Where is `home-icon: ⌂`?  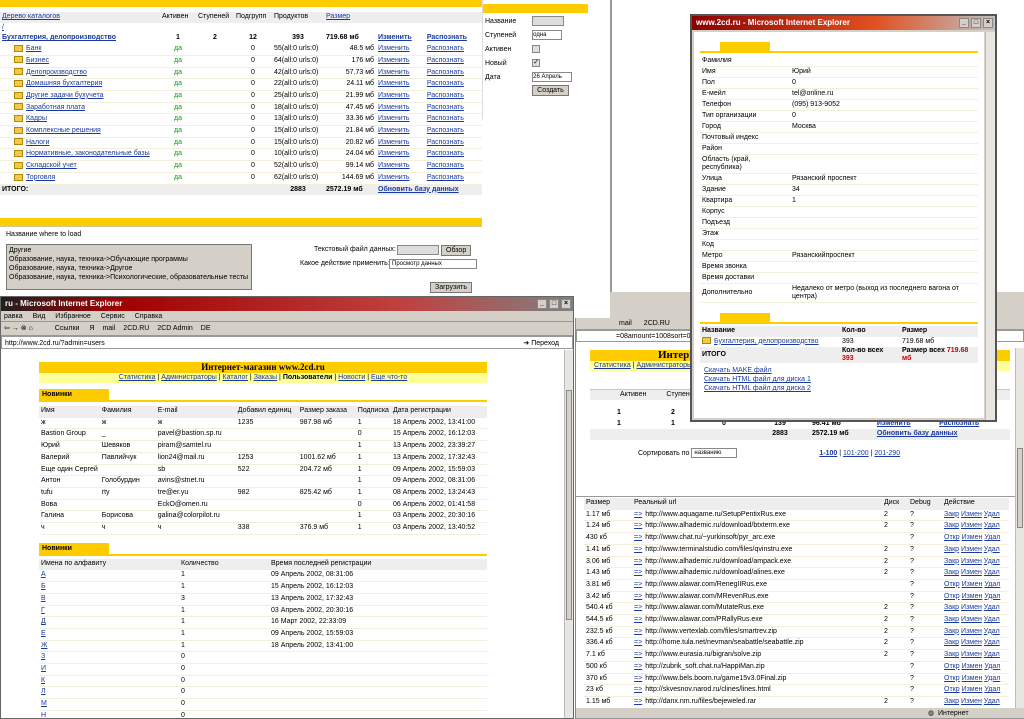 home-icon: ⌂ is located at coordinates (31, 328).